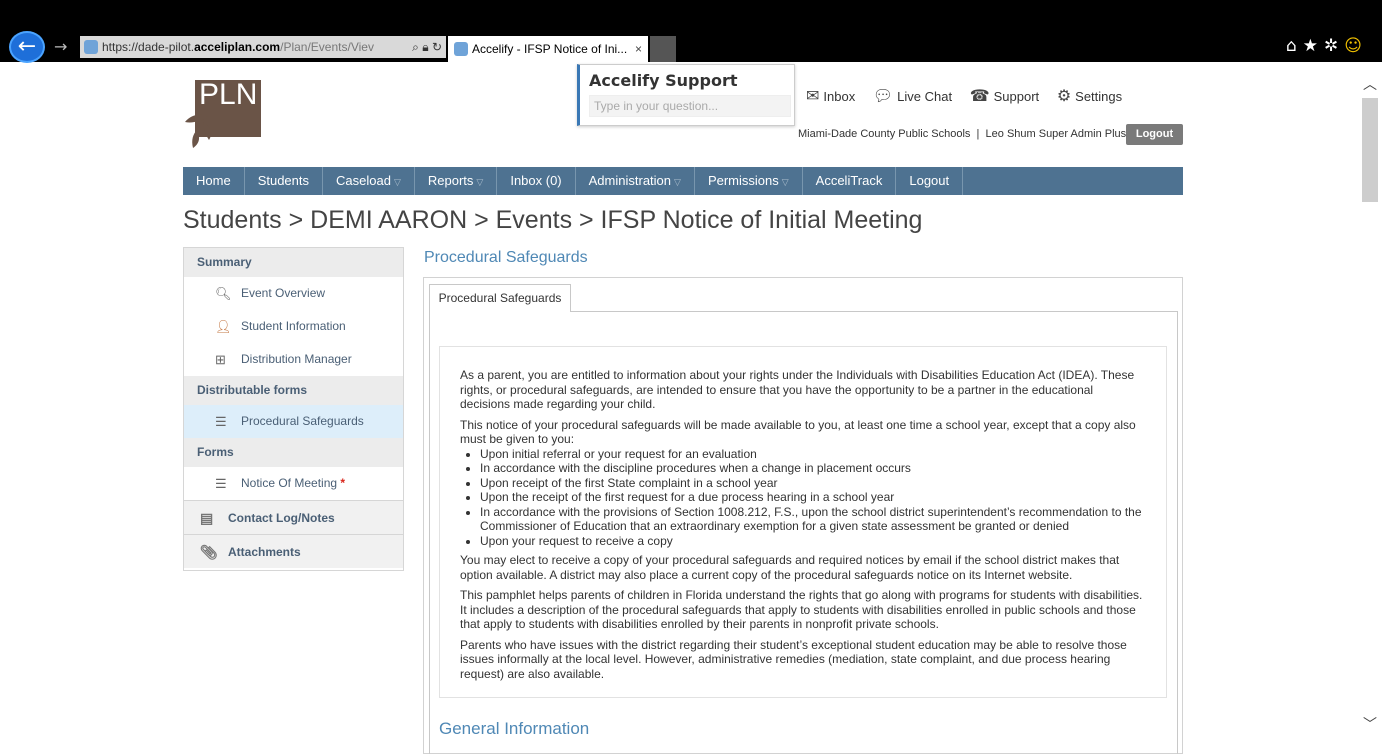  I want to click on sidebar-block-label: Attachments, so click(264, 552).